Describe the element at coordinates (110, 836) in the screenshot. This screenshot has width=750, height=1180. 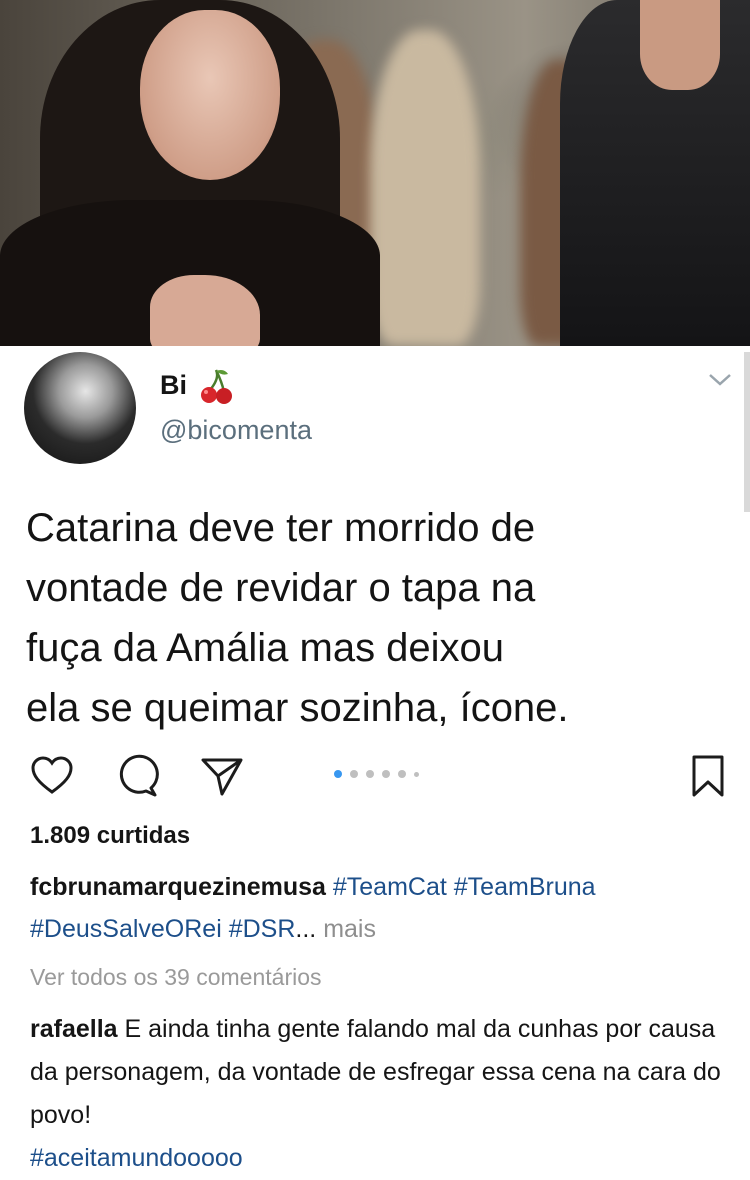
I see `likes-count: 1.809 curtidas` at that location.